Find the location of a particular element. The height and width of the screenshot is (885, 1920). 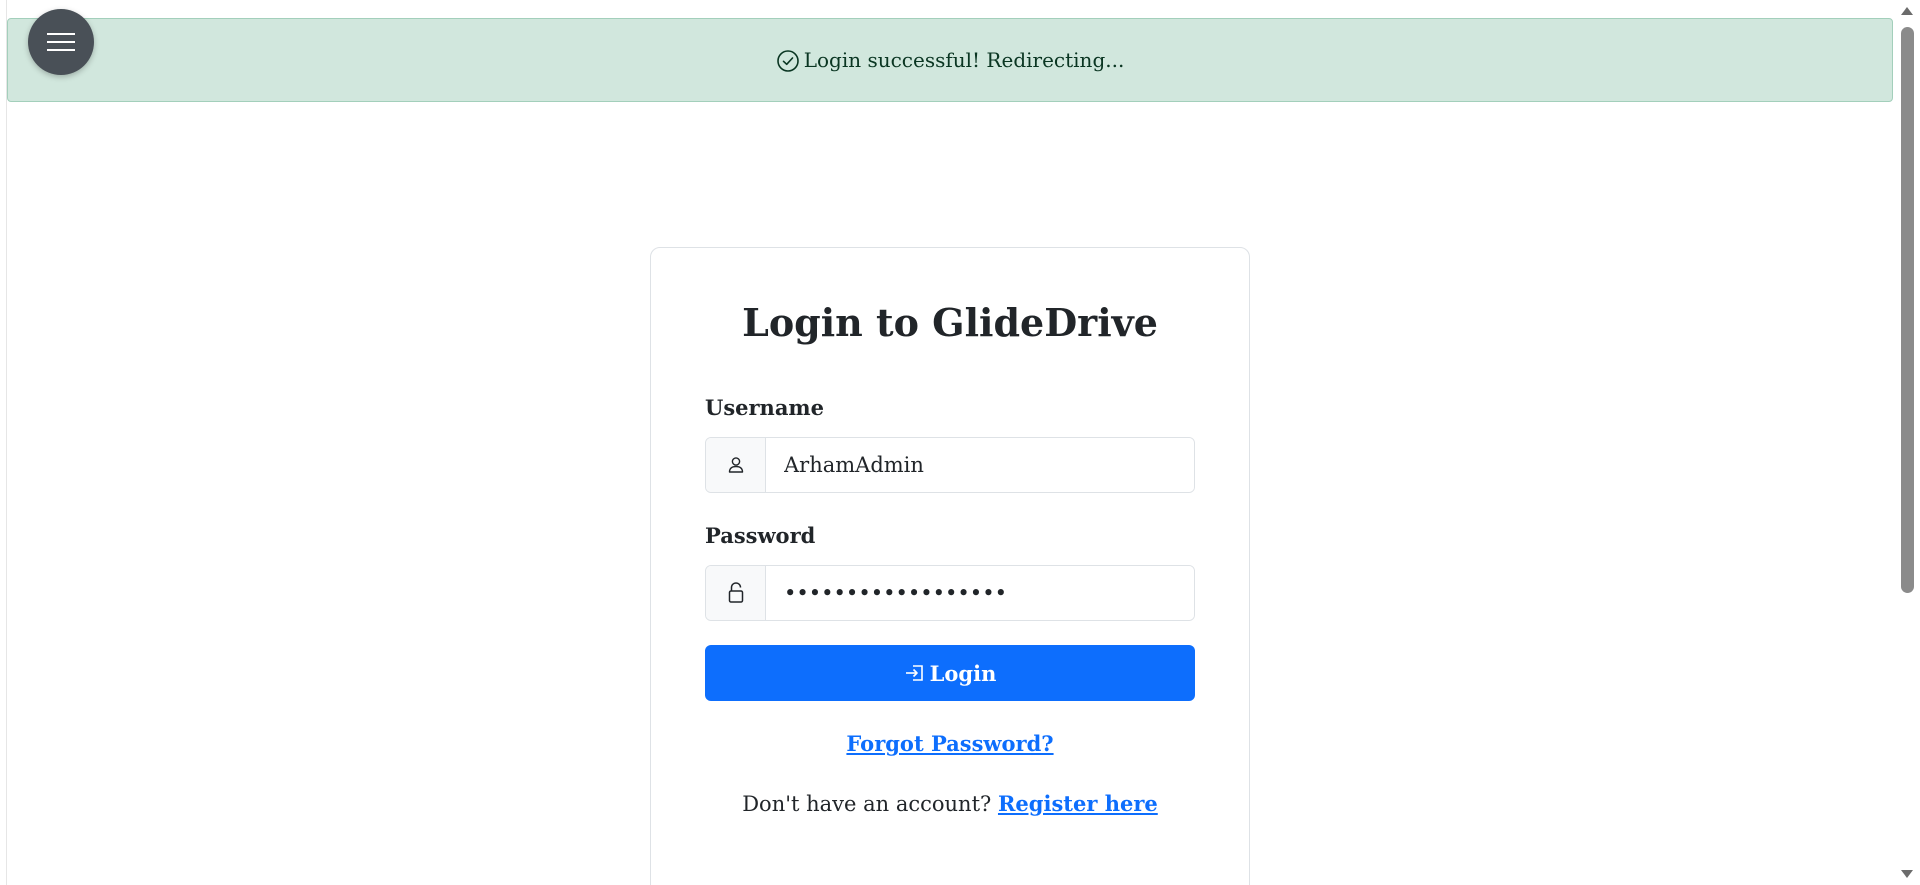

forgot-password-row: Forgot Password? is located at coordinates (950, 743).